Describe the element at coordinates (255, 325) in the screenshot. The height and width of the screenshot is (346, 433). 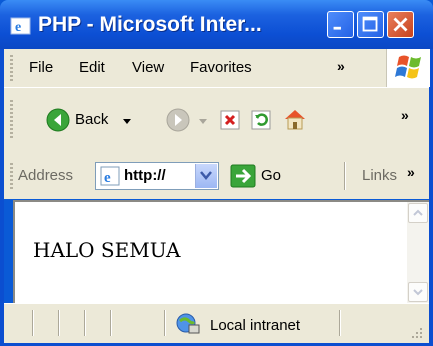
I see `status-zone: Local intranet` at that location.